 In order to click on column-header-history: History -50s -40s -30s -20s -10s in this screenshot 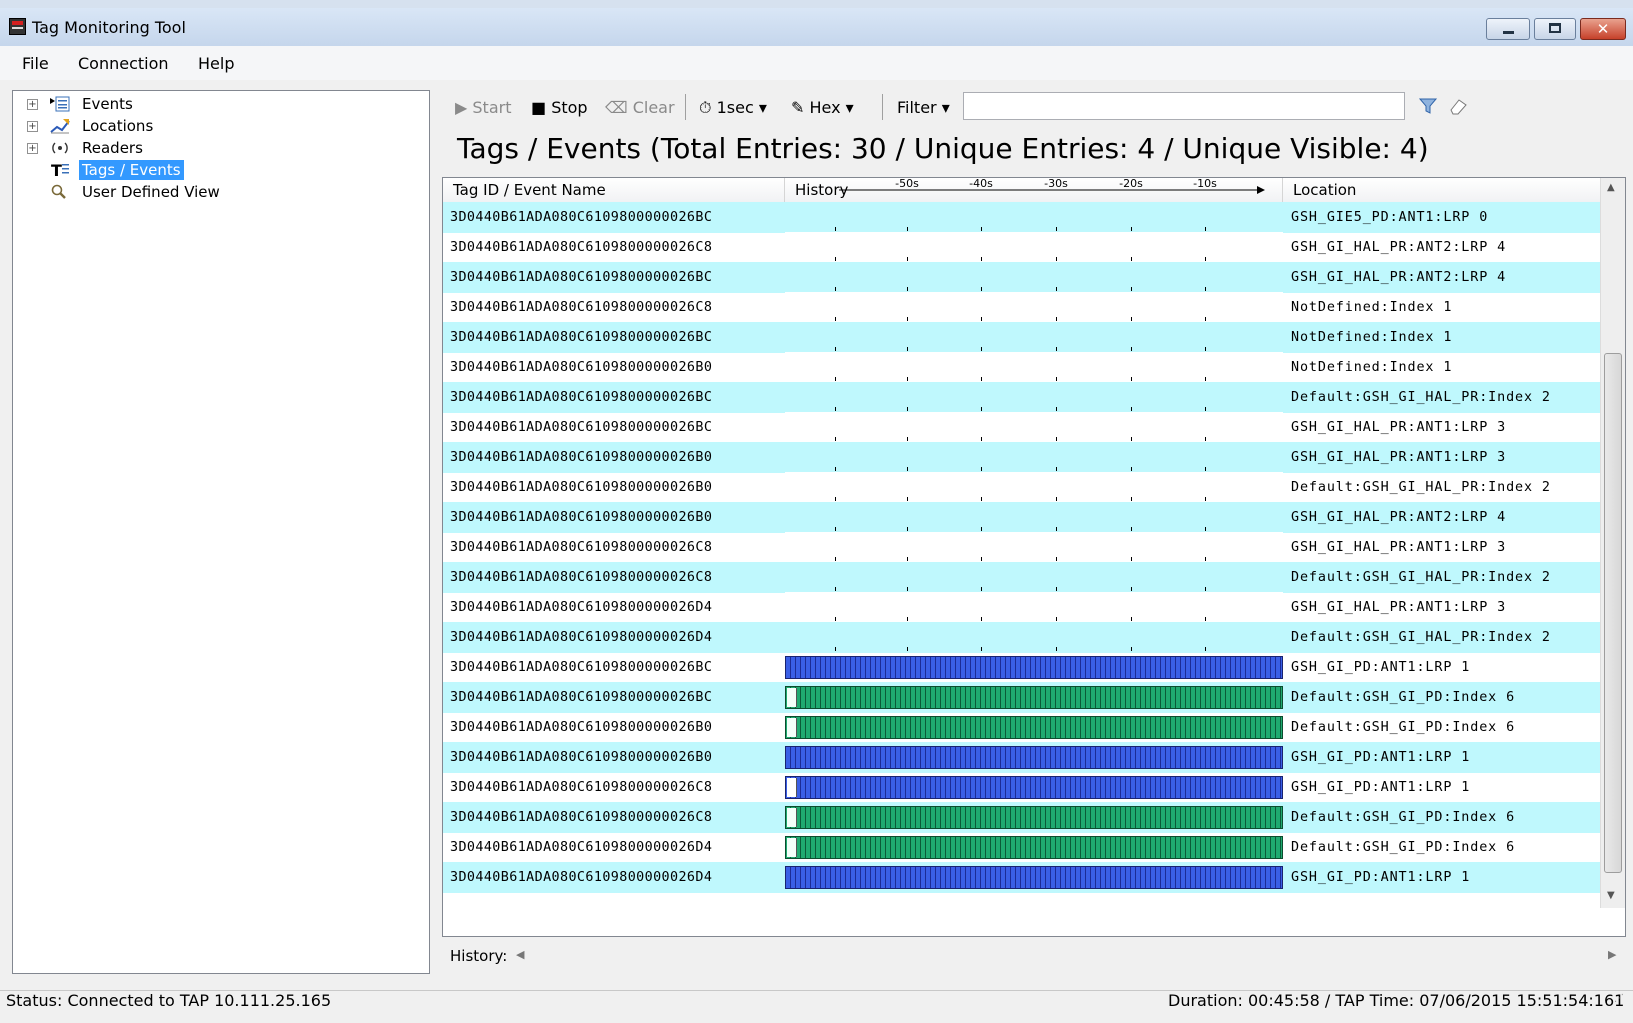, I will do `click(1034, 190)`.